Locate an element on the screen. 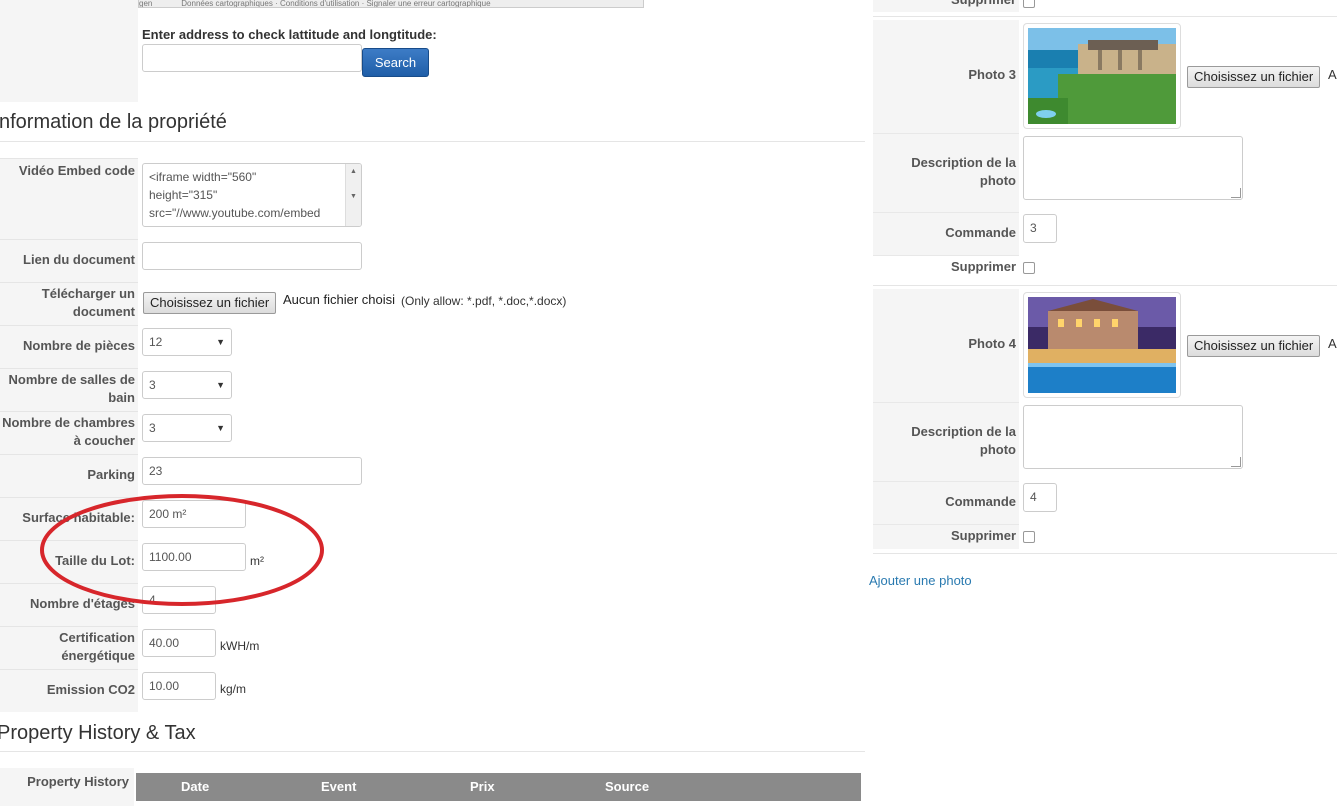 This screenshot has width=1337, height=806. upload-hint: (Only allow: *.pdf, *.doc,*.docx) is located at coordinates (484, 301).